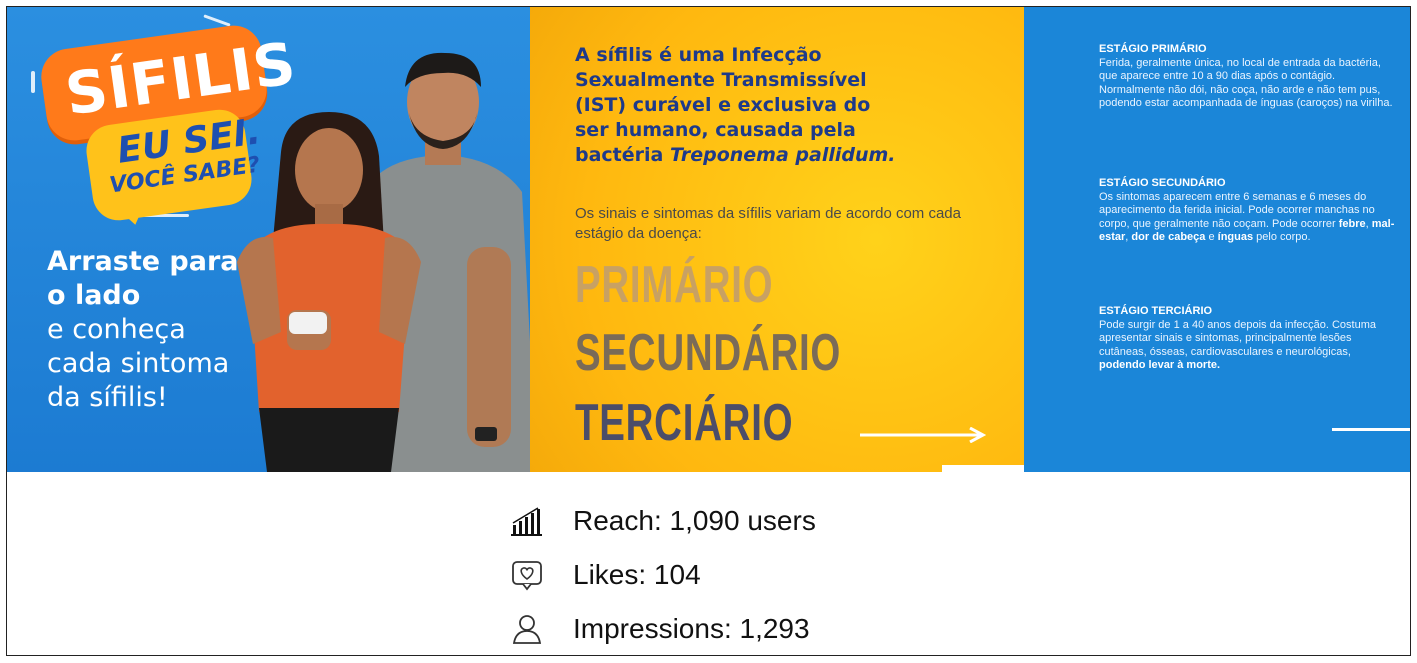  Describe the element at coordinates (674, 285) in the screenshot. I see `stage-primary-label: PRIMÁRIO` at that location.